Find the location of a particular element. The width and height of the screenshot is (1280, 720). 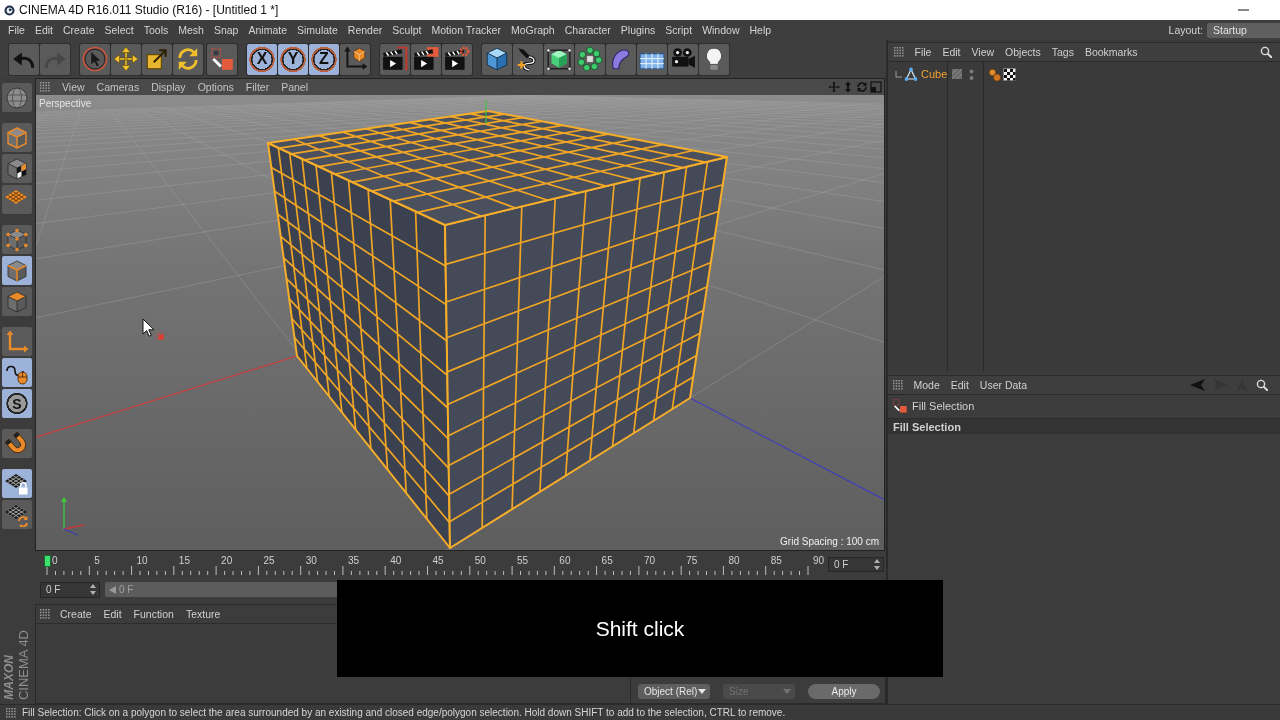

polygons-mode-button is located at coordinates (17, 301).